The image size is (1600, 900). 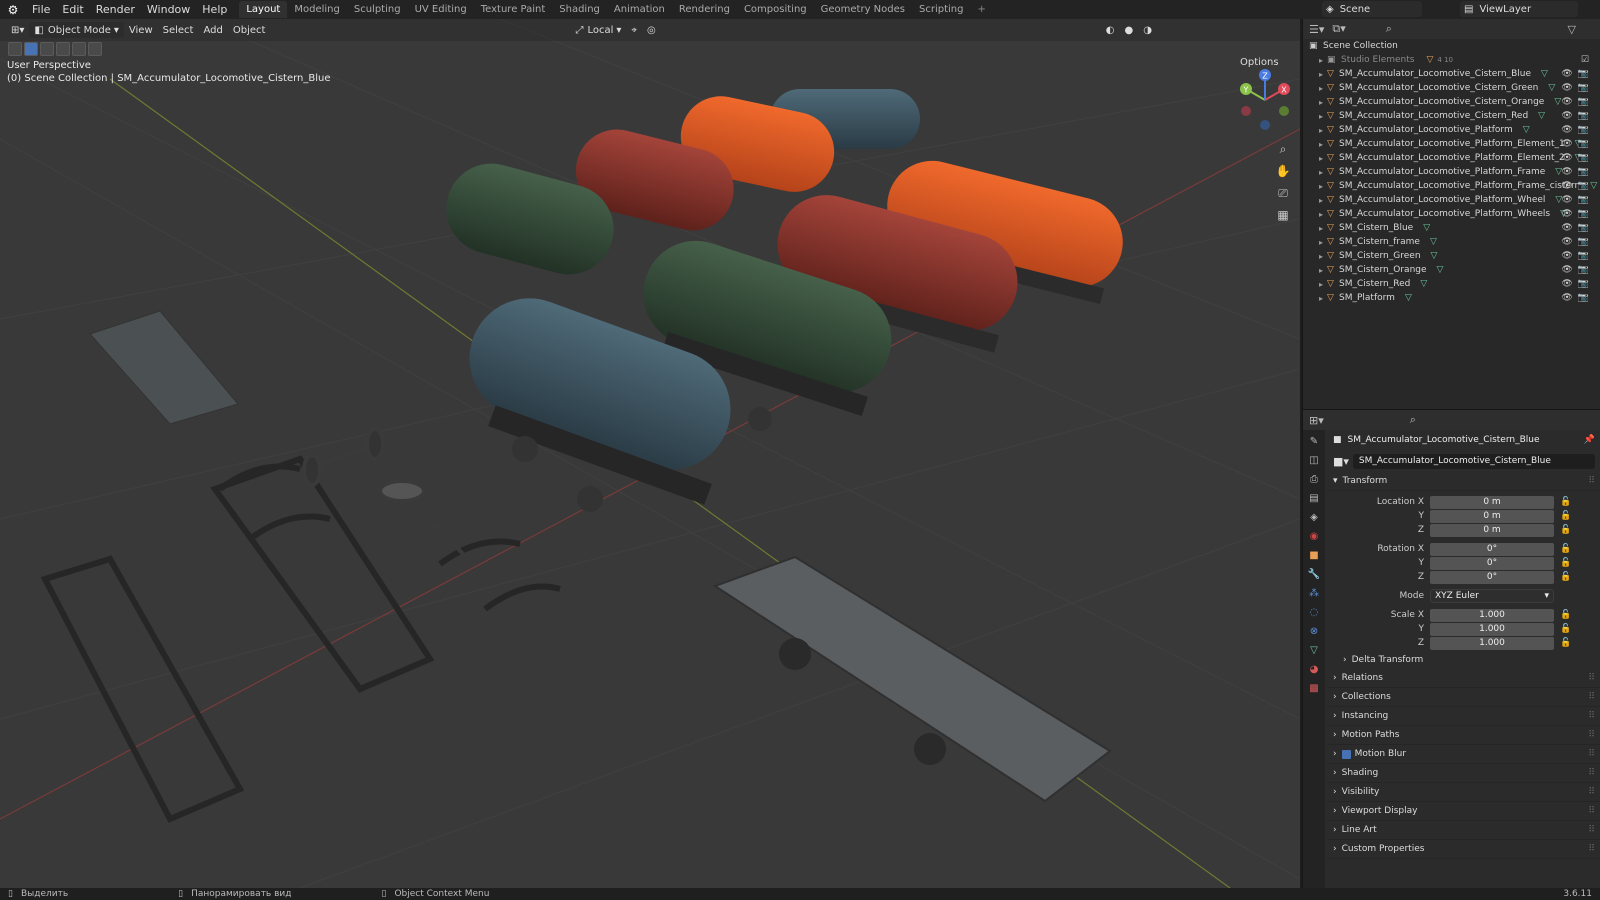 I want to click on outliner-studio: ▸ ▣ Studio Elements ▽ 4 10 ☑, so click(x=1451, y=60).